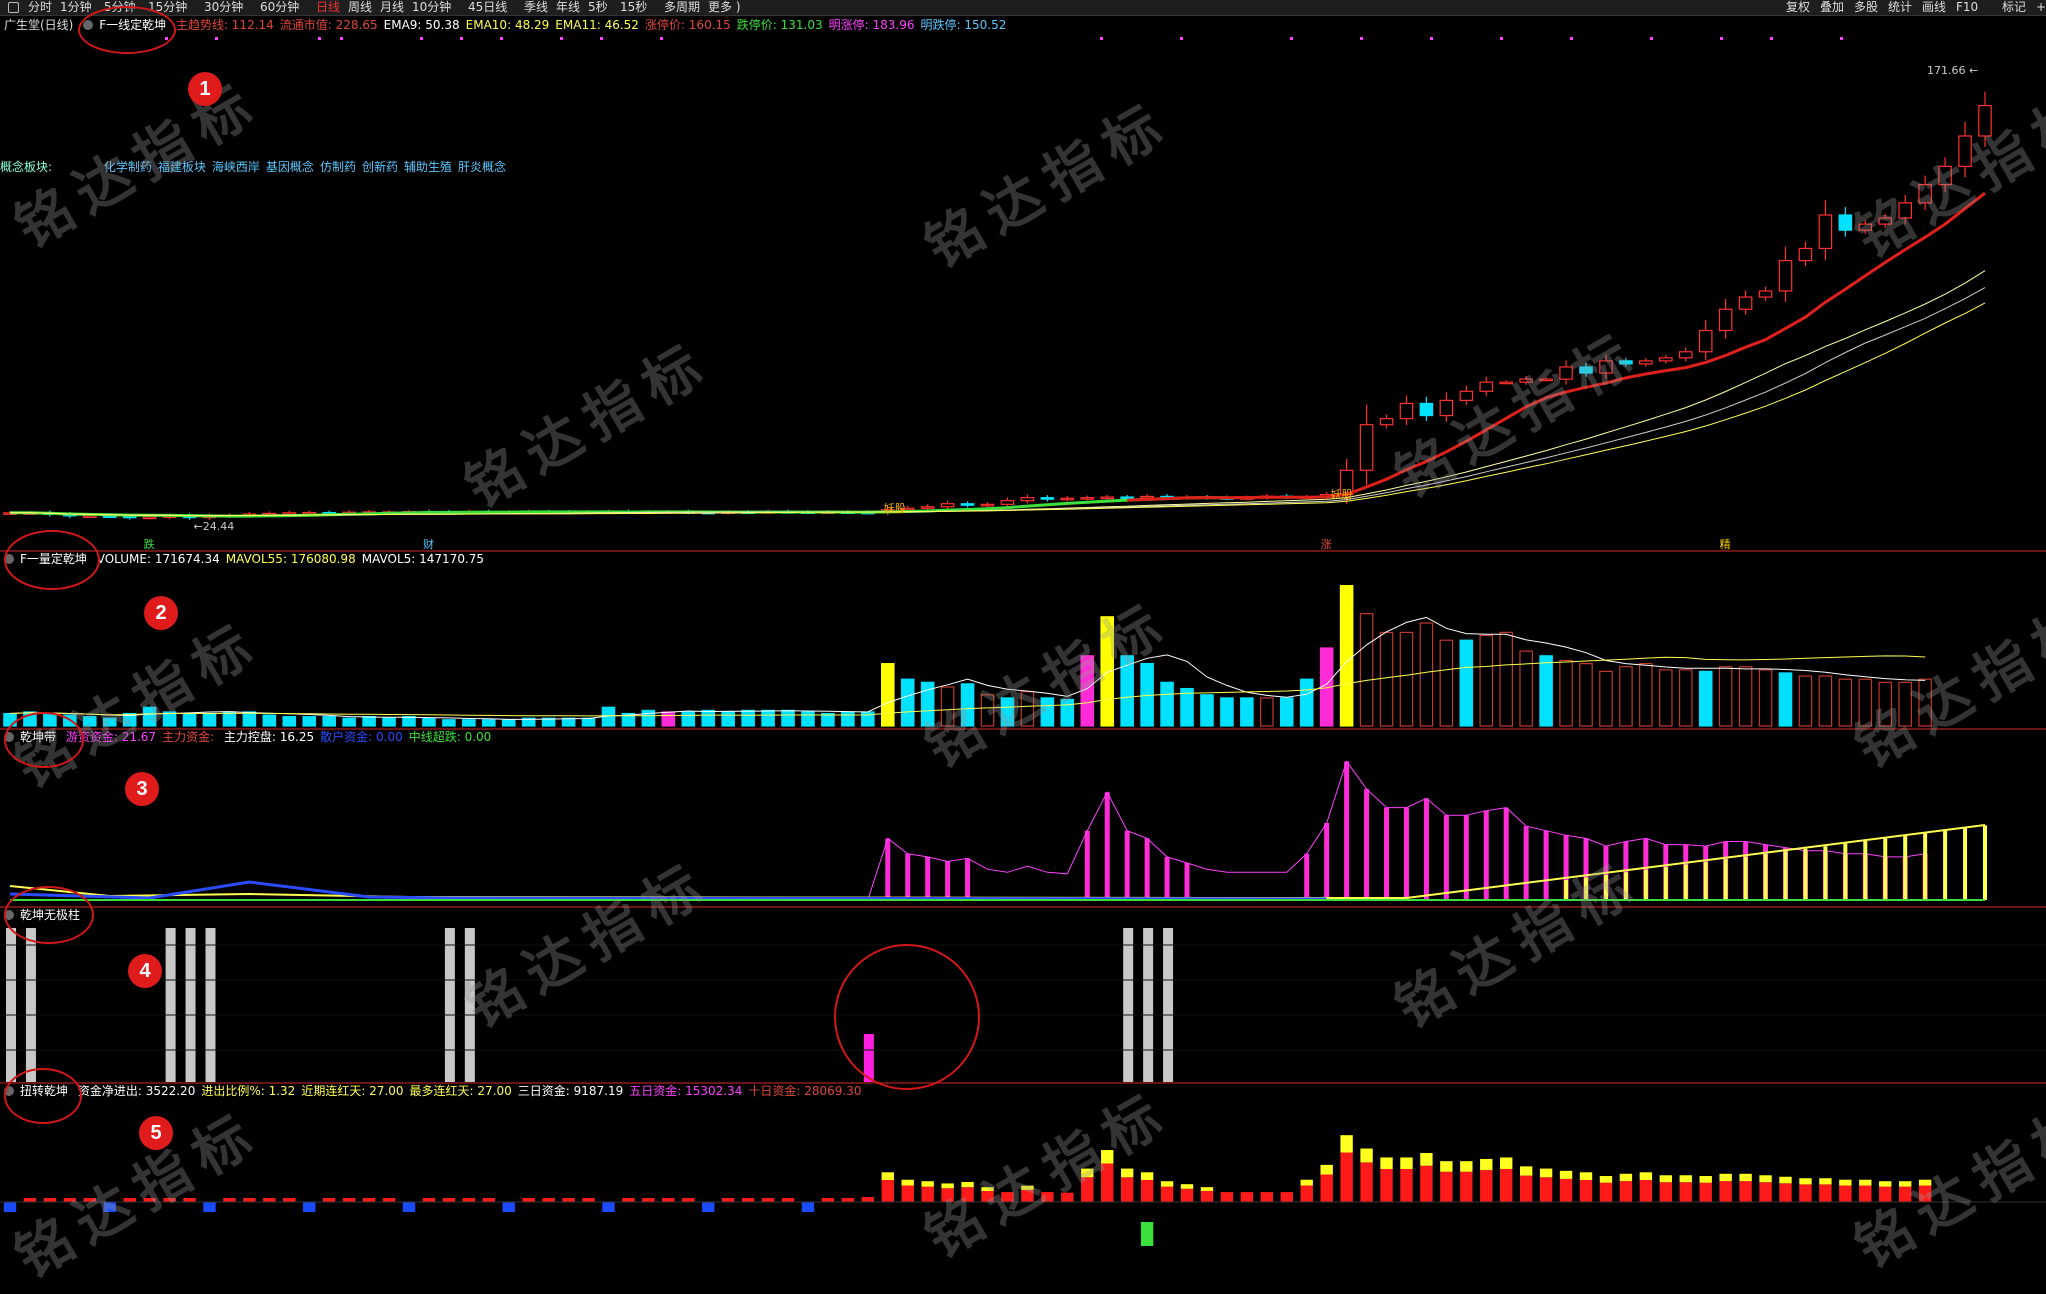  What do you see at coordinates (1147, 1234) in the screenshot?
I see `turn-bar-green` at bounding box center [1147, 1234].